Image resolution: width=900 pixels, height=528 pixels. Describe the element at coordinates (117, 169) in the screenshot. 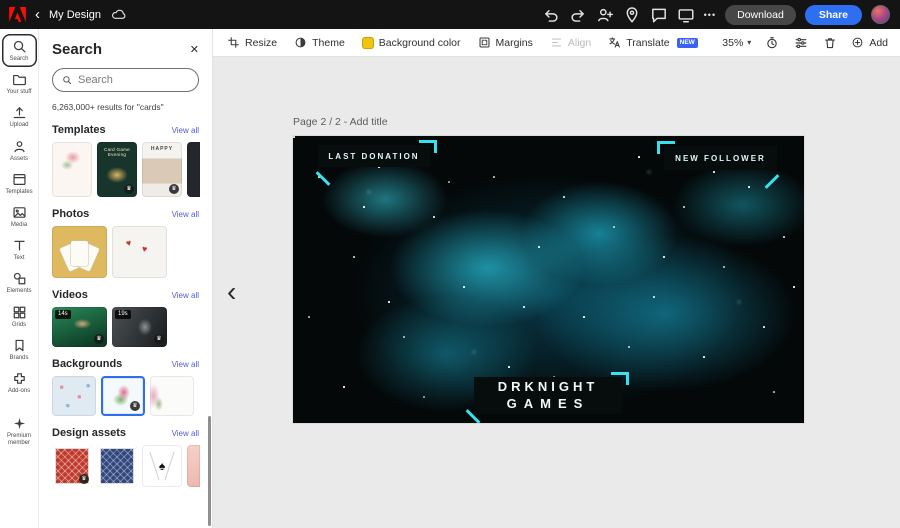

I see `template-thumb: Card Game Evening ♛` at that location.